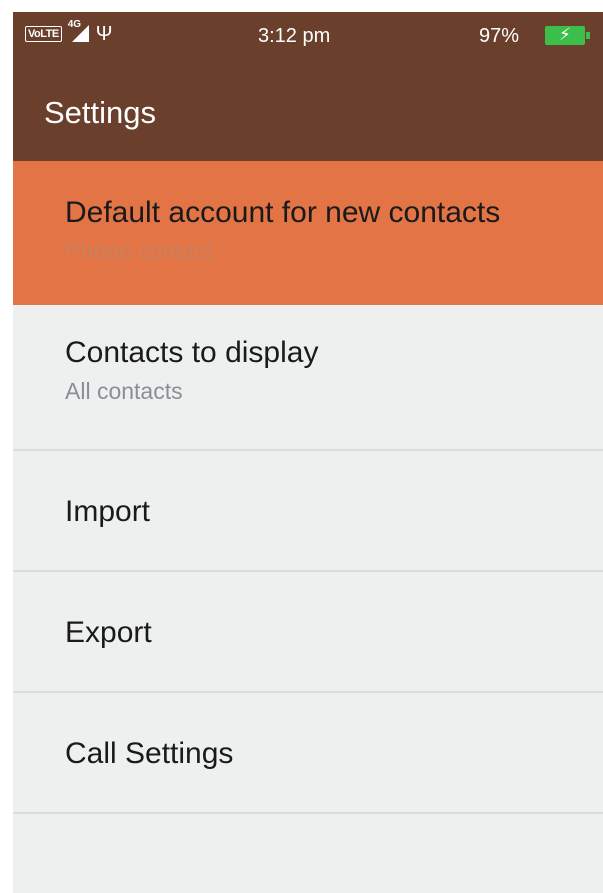  What do you see at coordinates (108, 511) in the screenshot?
I see `setting-title: Import` at bounding box center [108, 511].